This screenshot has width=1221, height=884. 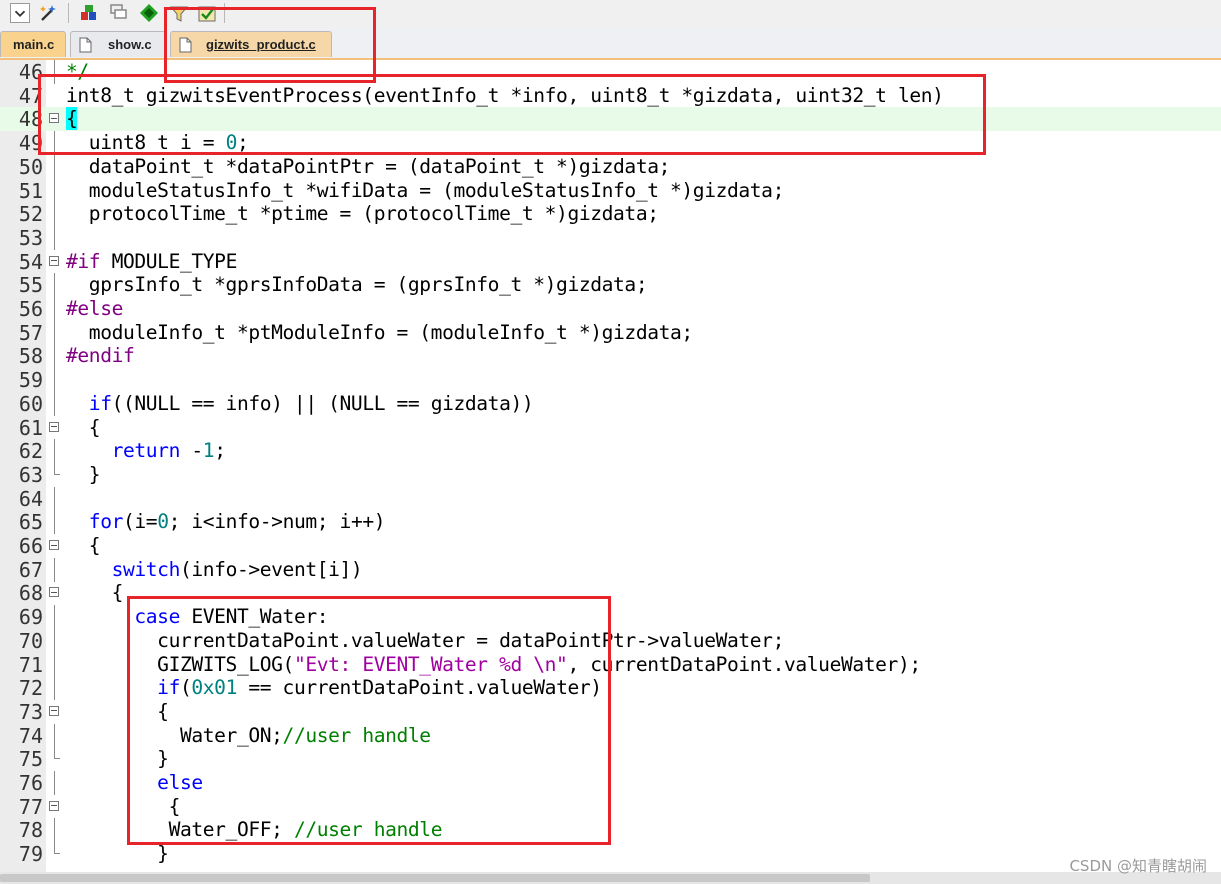 I want to click on line-number: 75, so click(x=30, y=759).